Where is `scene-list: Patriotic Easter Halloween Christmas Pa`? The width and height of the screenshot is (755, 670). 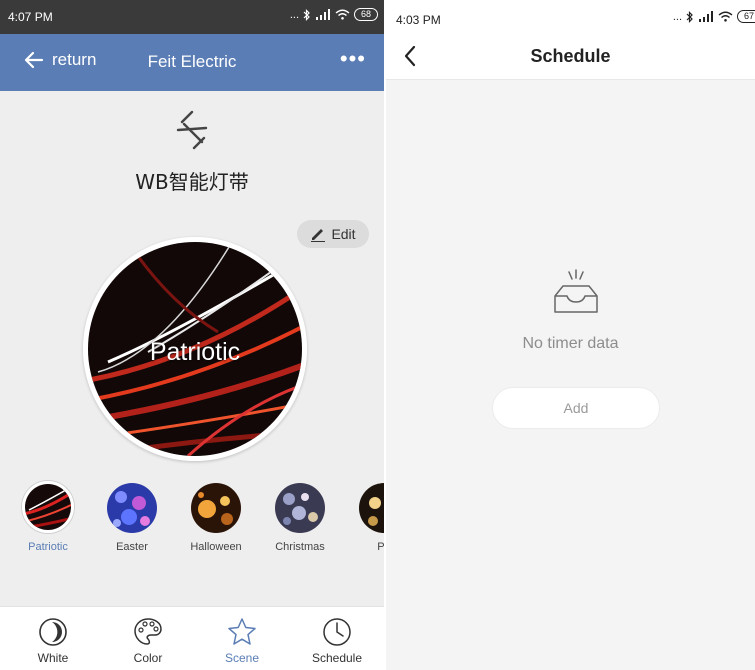
scene-list: Patriotic Easter Halloween Christmas Pa is located at coordinates (192, 525).